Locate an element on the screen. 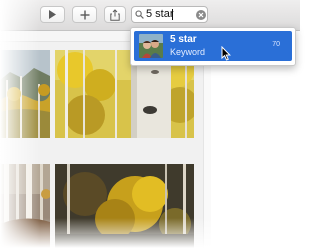 The image size is (320, 248). suggestion-item: 5 star Keyword 70 is located at coordinates (213, 46).